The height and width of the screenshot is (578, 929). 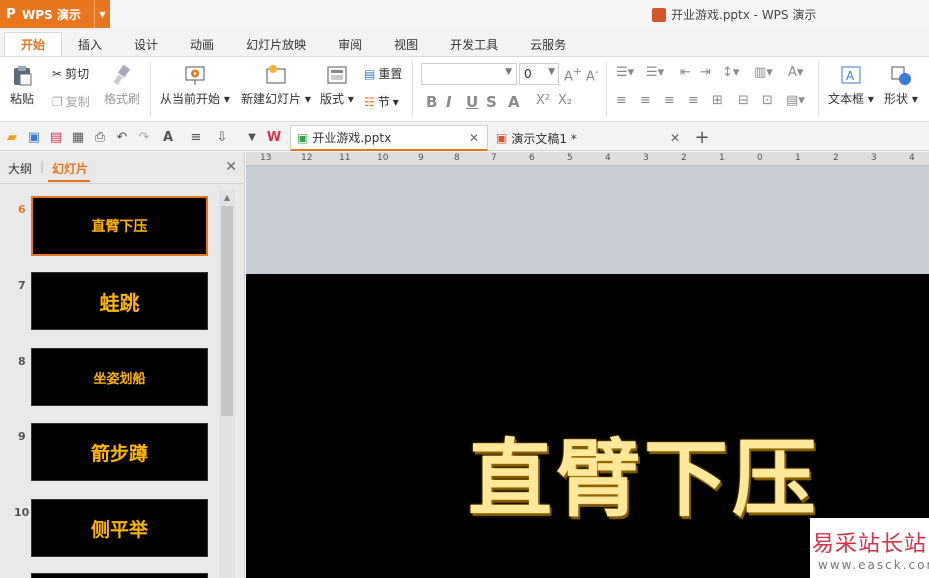 I want to click on shape-button: 形状 ▾, so click(x=901, y=85).